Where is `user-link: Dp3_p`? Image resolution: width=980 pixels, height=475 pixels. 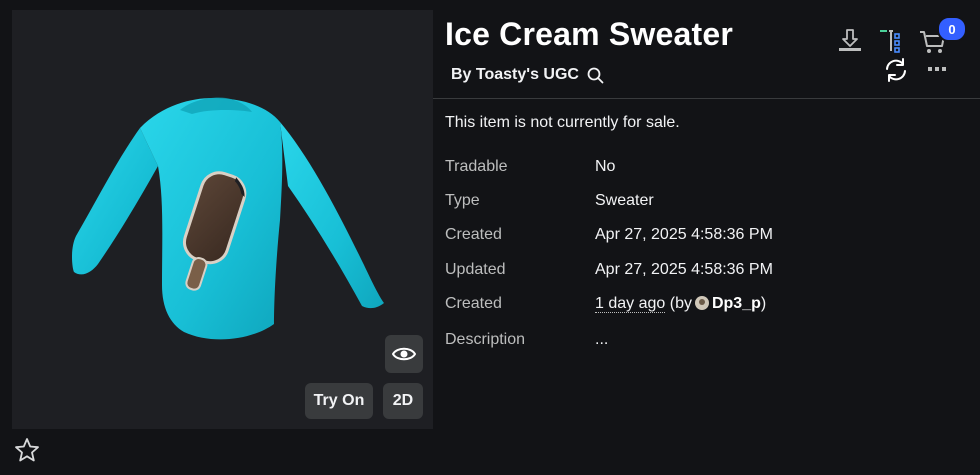 user-link: Dp3_p is located at coordinates (736, 303).